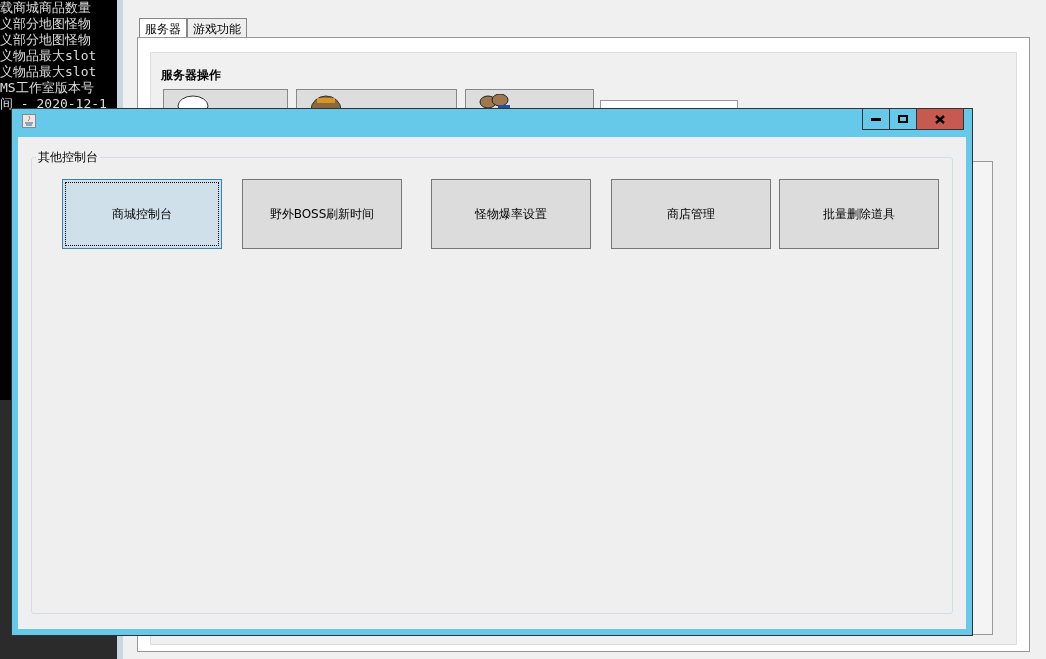  What do you see at coordinates (163, 28) in the screenshot?
I see `tab: 服务器` at bounding box center [163, 28].